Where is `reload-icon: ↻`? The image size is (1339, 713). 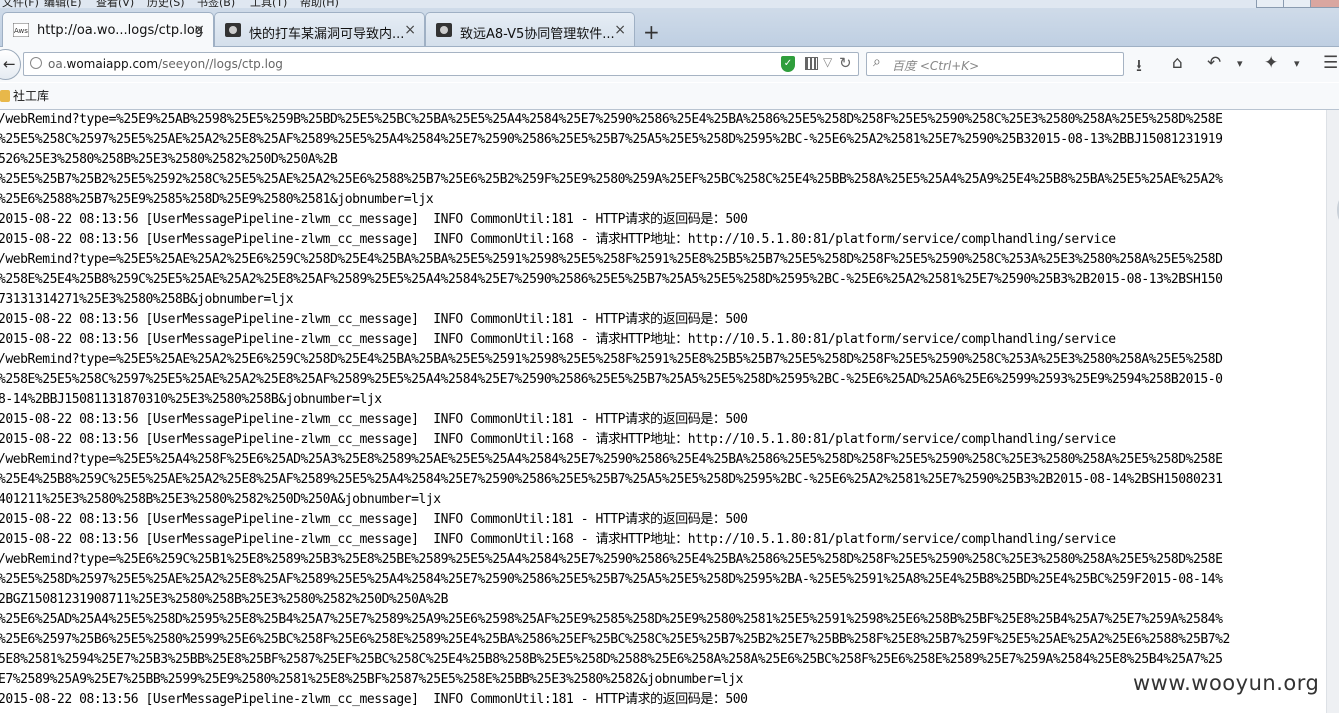
reload-icon: ↻ is located at coordinates (845, 63).